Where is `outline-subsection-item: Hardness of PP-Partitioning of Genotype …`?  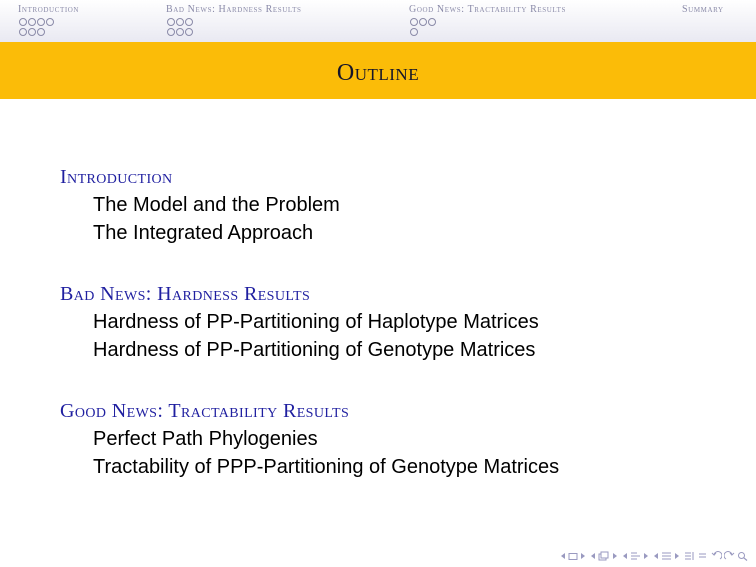 outline-subsection-item: Hardness of PP-Partitioning of Genotype … is located at coordinates (326, 350).